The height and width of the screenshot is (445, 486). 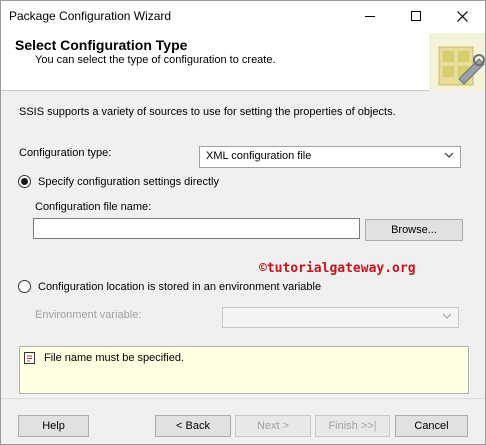 What do you see at coordinates (24, 286) in the screenshot?
I see `radio-button-env` at bounding box center [24, 286].